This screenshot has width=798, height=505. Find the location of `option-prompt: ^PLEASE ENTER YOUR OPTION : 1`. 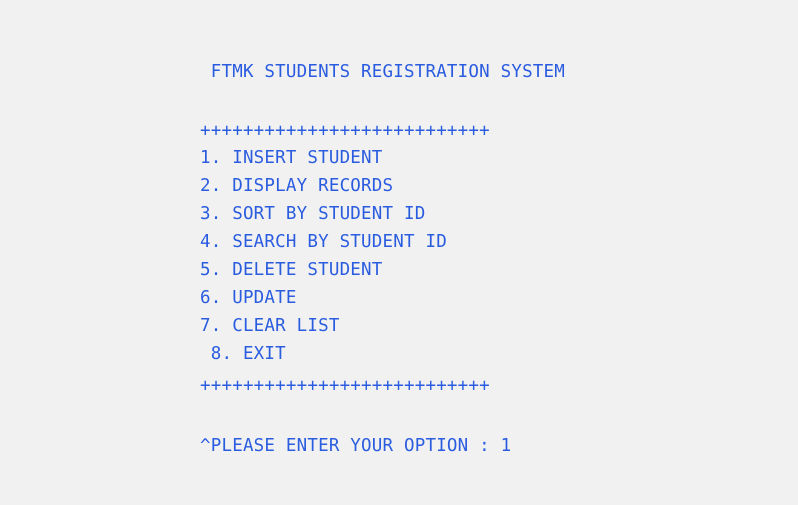

option-prompt: ^PLEASE ENTER YOUR OPTION : 1 is located at coordinates (355, 446).